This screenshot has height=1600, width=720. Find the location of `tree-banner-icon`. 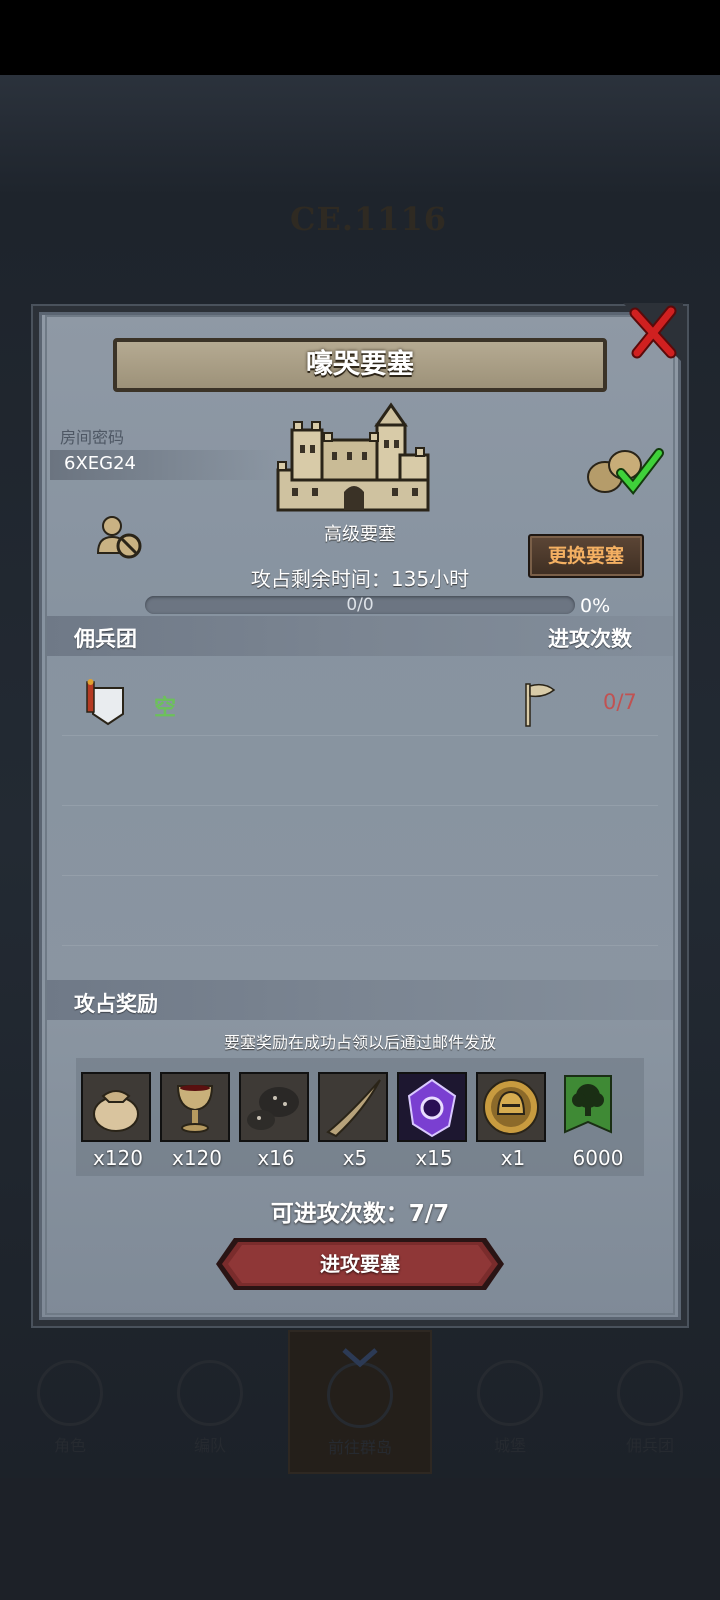

tree-banner-icon is located at coordinates (588, 1104).